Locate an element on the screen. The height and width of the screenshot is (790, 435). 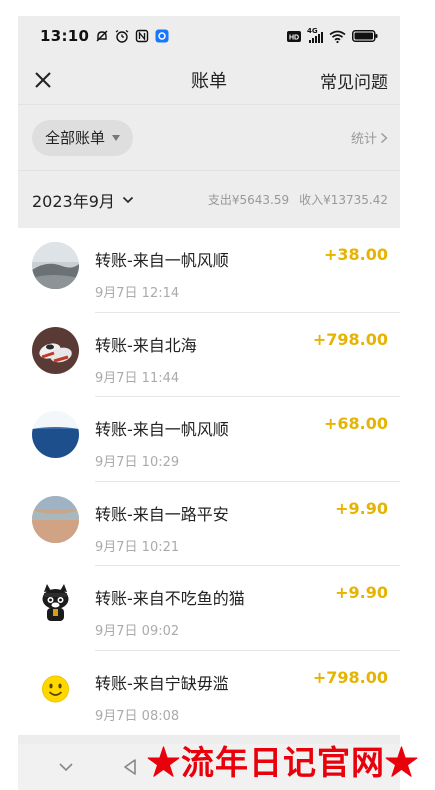
transaction-body: 转账-来自北海 9月7日 11:44 +798.00 is located at coordinates (247, 355).